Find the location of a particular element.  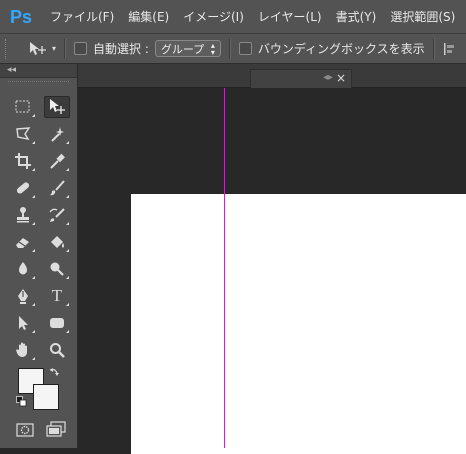

brush-icon is located at coordinates (57, 188).